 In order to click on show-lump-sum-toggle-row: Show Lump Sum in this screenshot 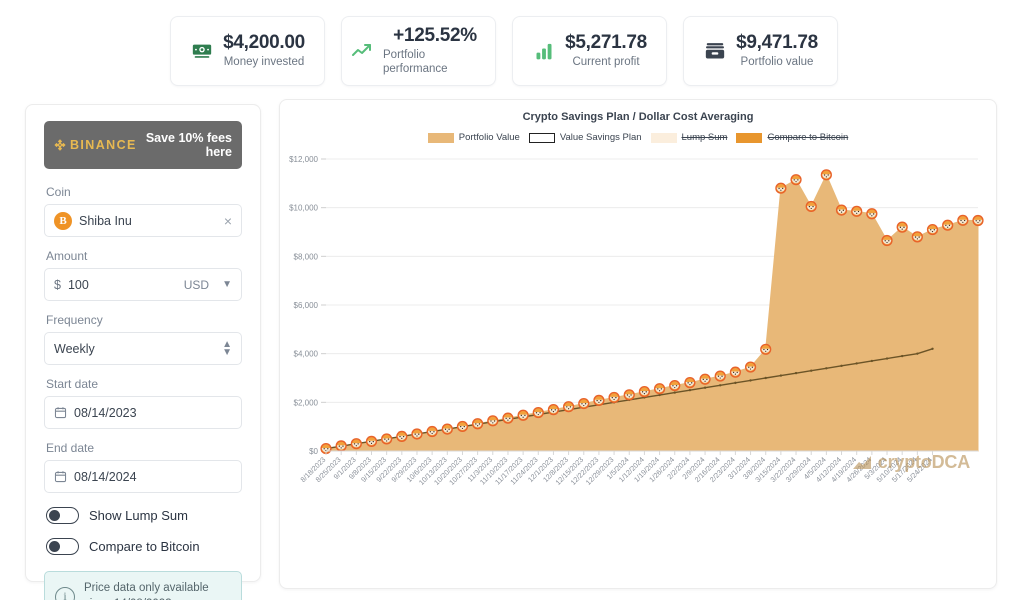, I will do `click(144, 515)`.